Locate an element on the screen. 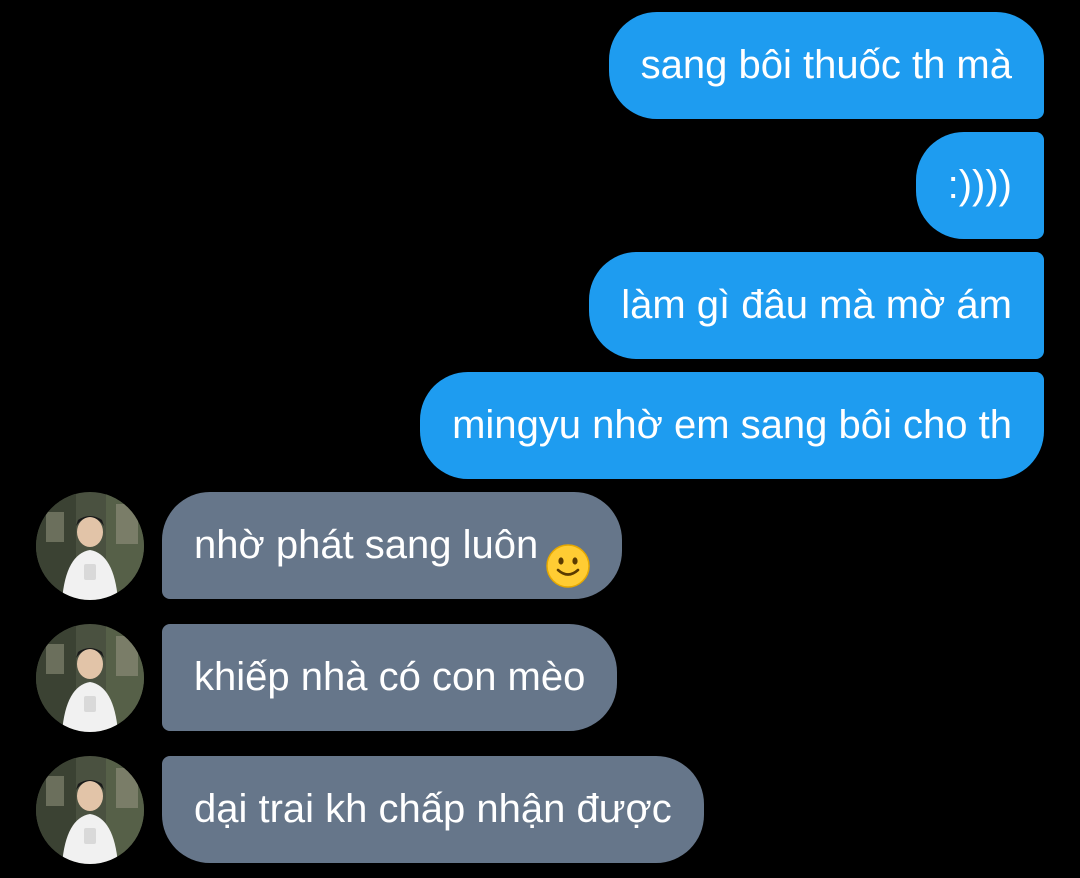  message-text: khiếp nhà có con mèo is located at coordinates (390, 677).